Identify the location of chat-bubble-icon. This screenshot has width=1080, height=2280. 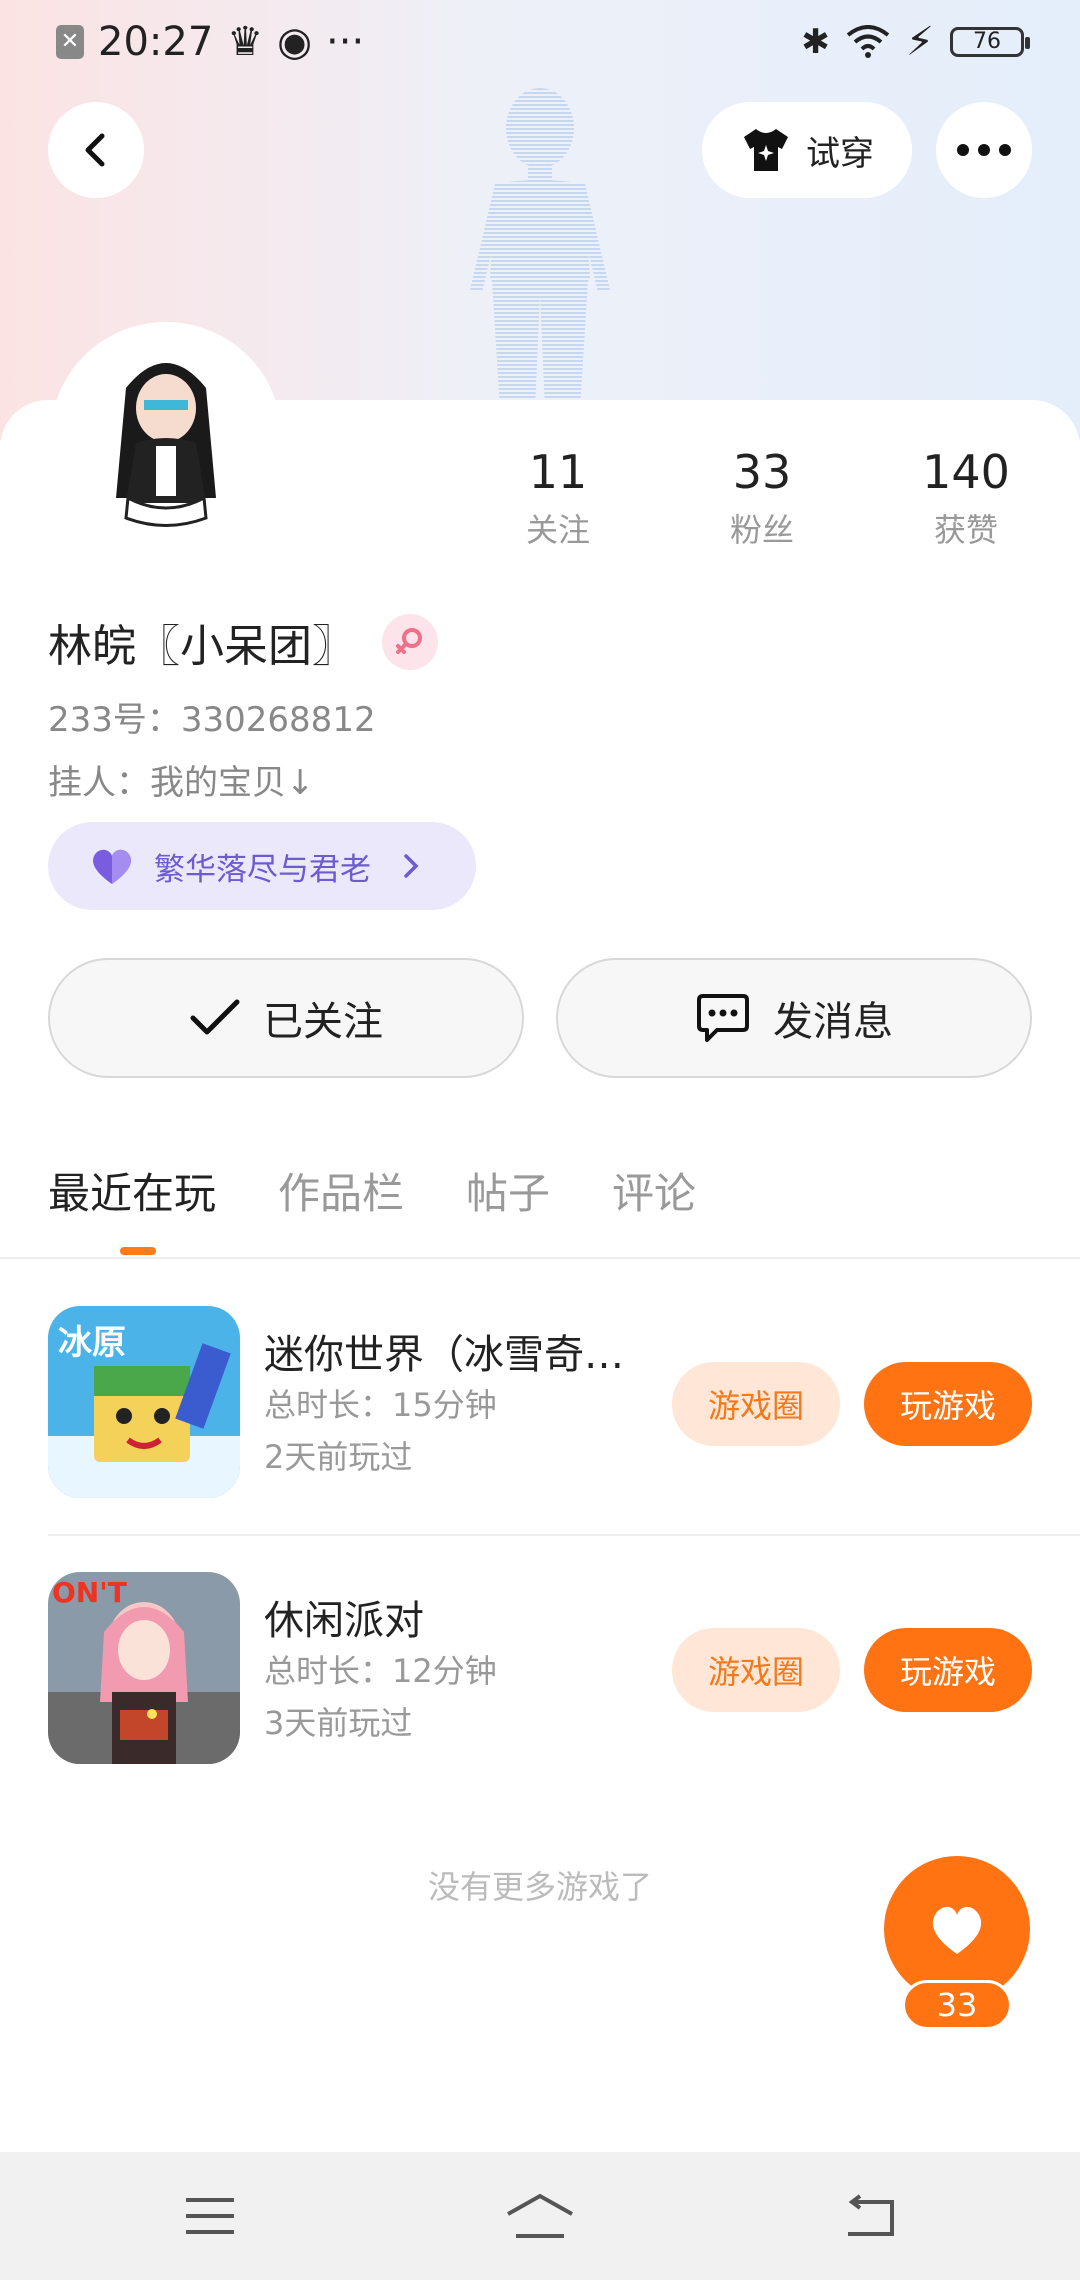
(723, 1018).